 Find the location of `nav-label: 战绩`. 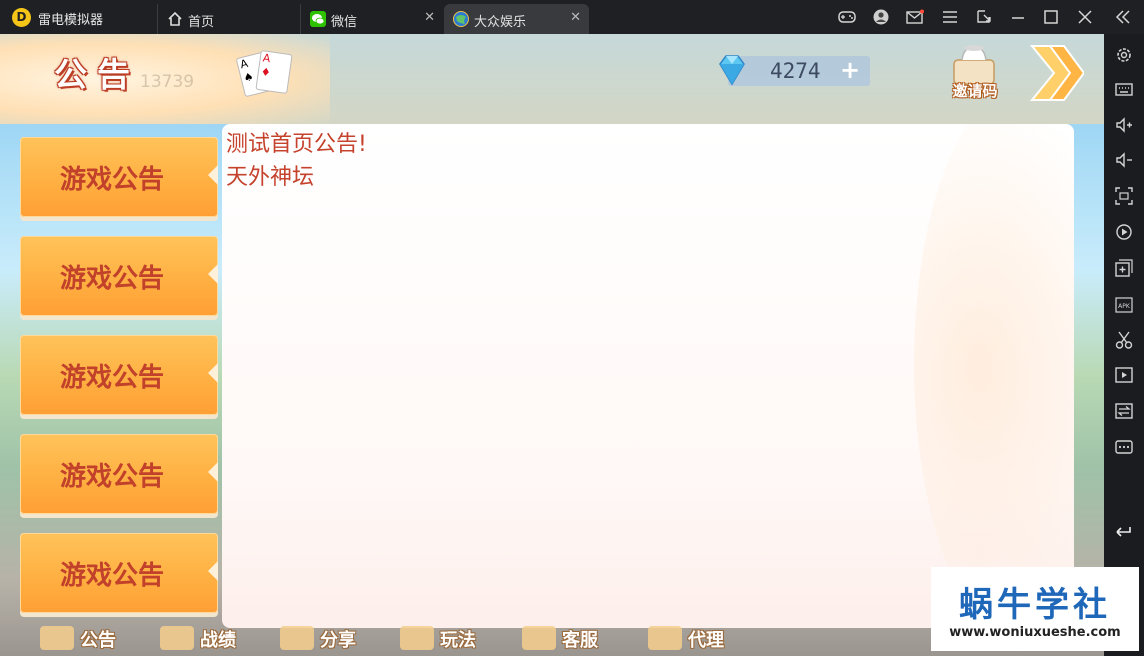

nav-label: 战绩 is located at coordinates (218, 640).